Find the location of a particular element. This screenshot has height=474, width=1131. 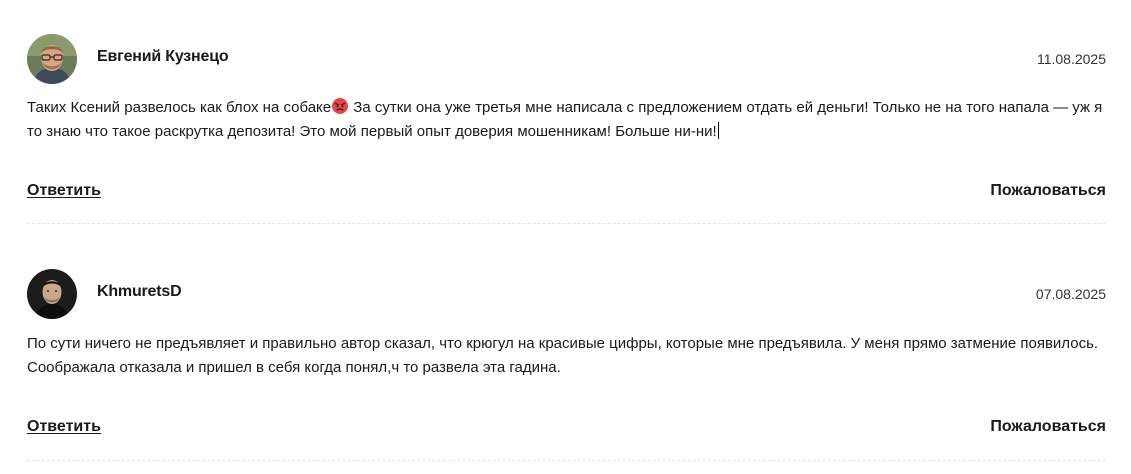

comment-header: Евгений Кузнецо 11.08.2025 is located at coordinates (566, 59).